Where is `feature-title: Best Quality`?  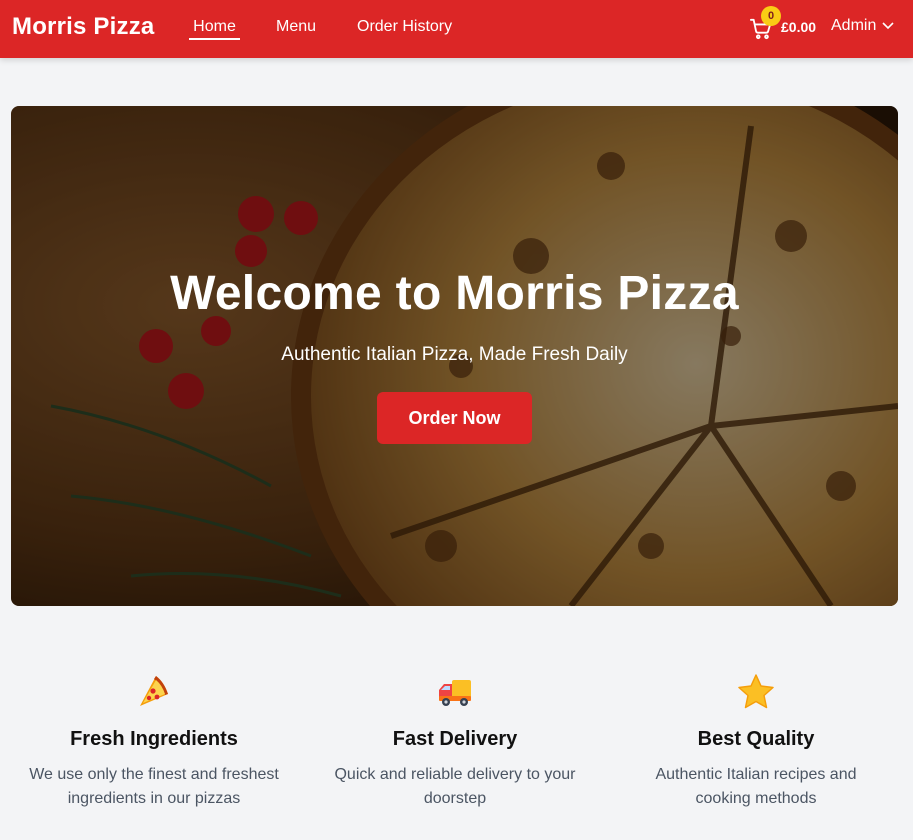
feature-title: Best Quality is located at coordinates (756, 739).